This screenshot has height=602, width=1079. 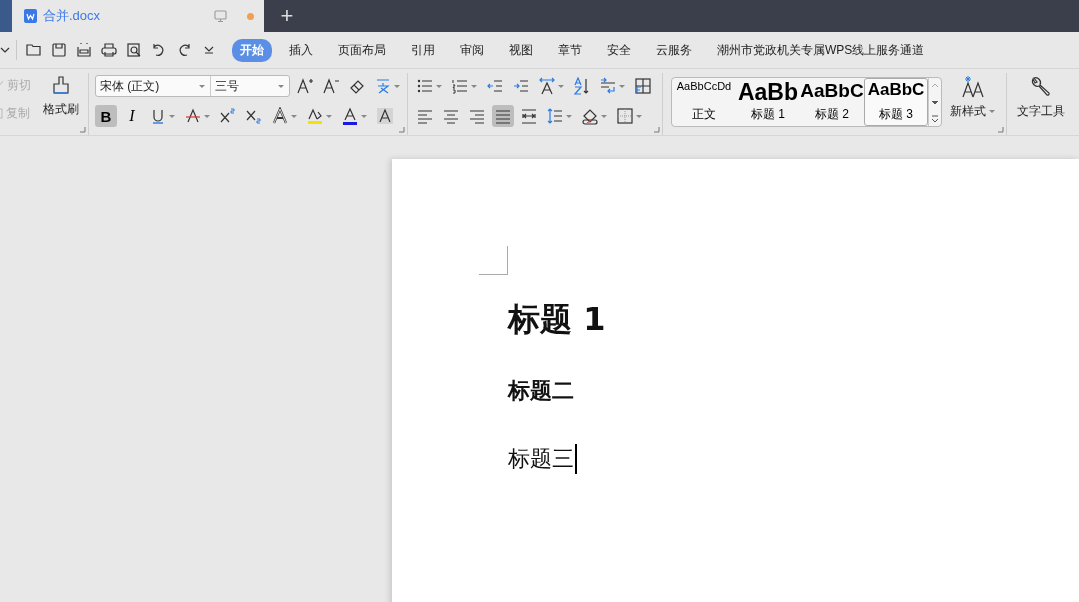 I want to click on letters-icon, so click(x=973, y=87).